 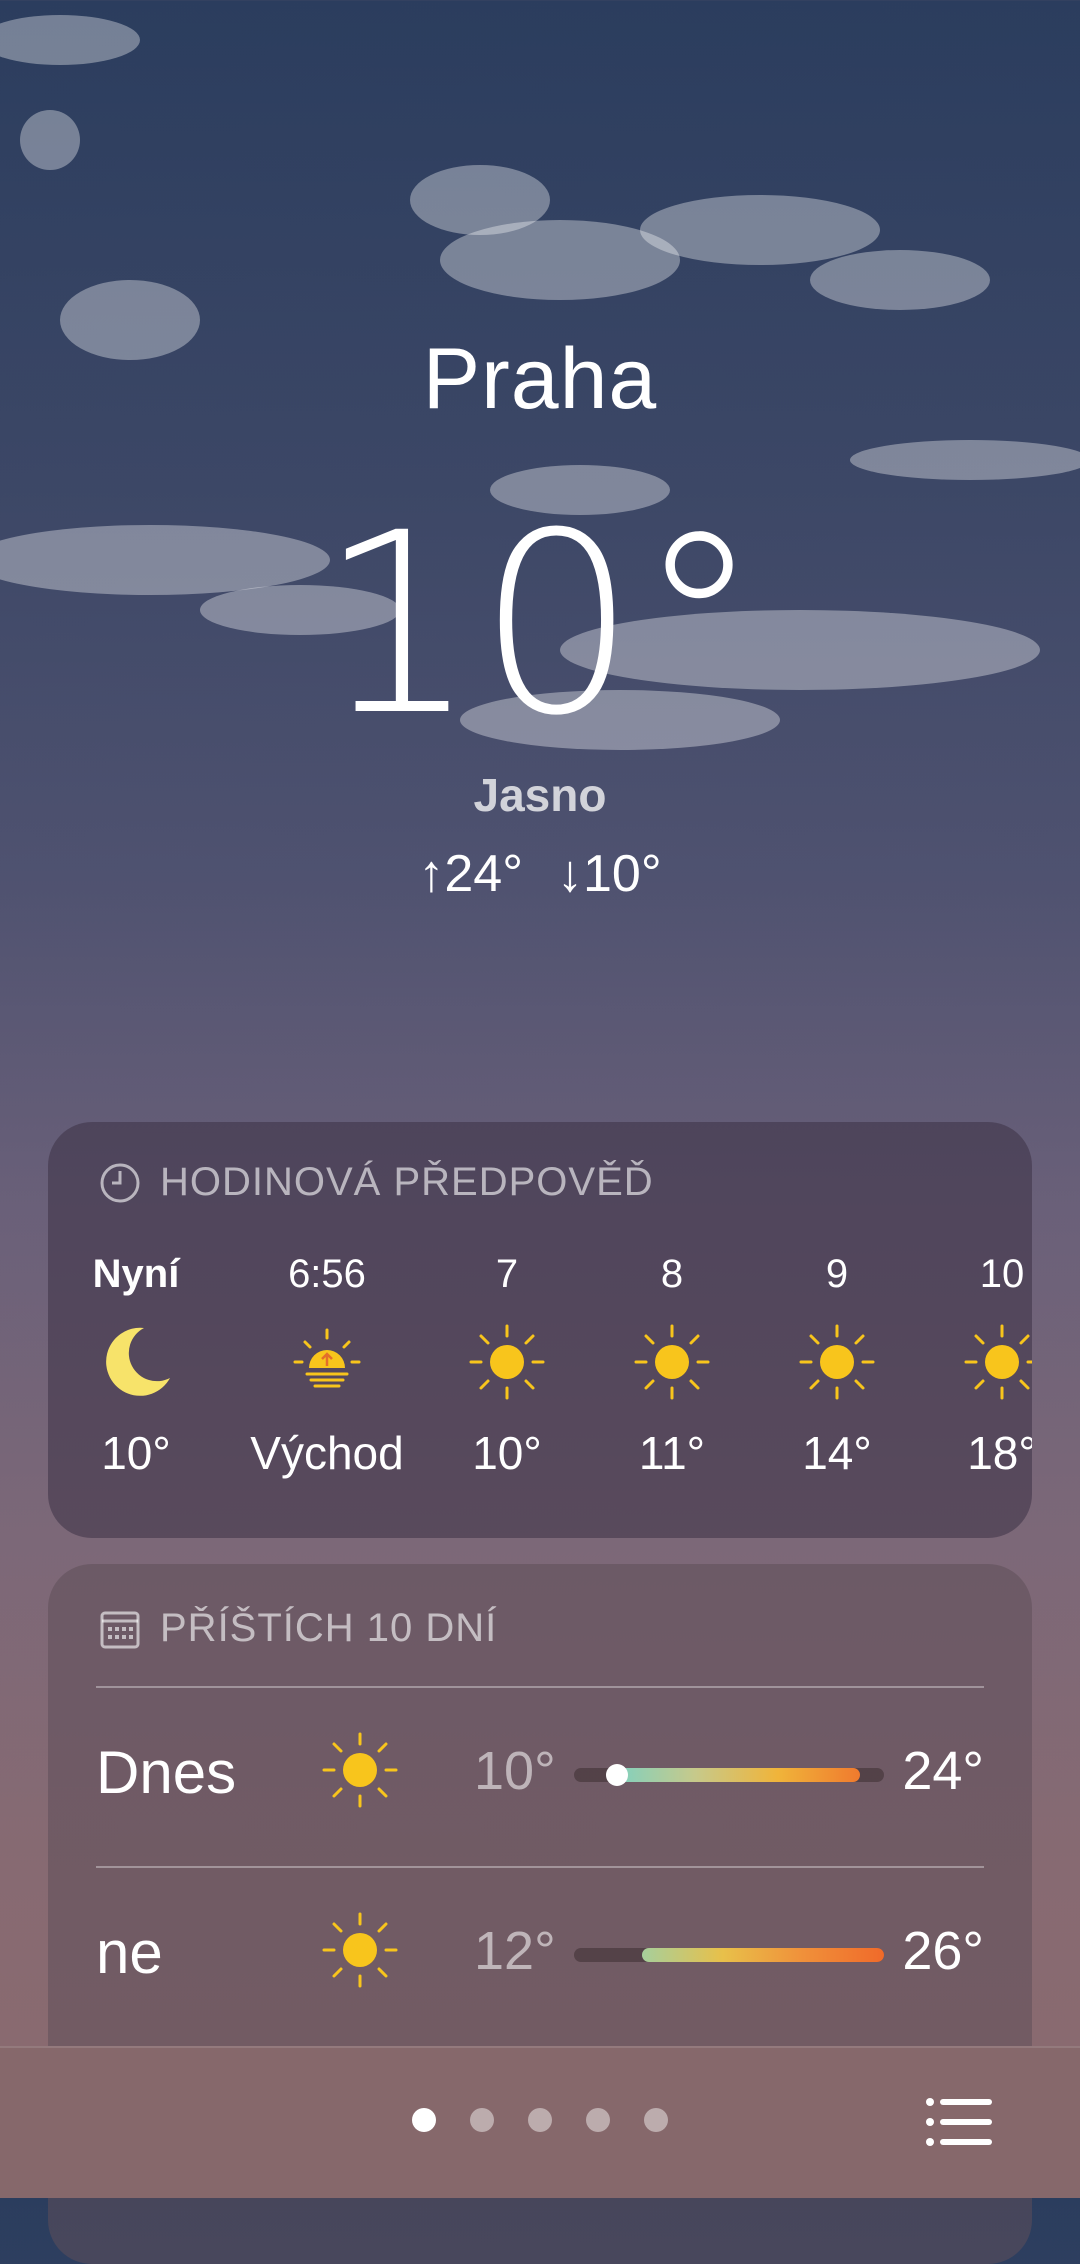 I want to click on hour-item: 8 11°, so click(x=672, y=1366).